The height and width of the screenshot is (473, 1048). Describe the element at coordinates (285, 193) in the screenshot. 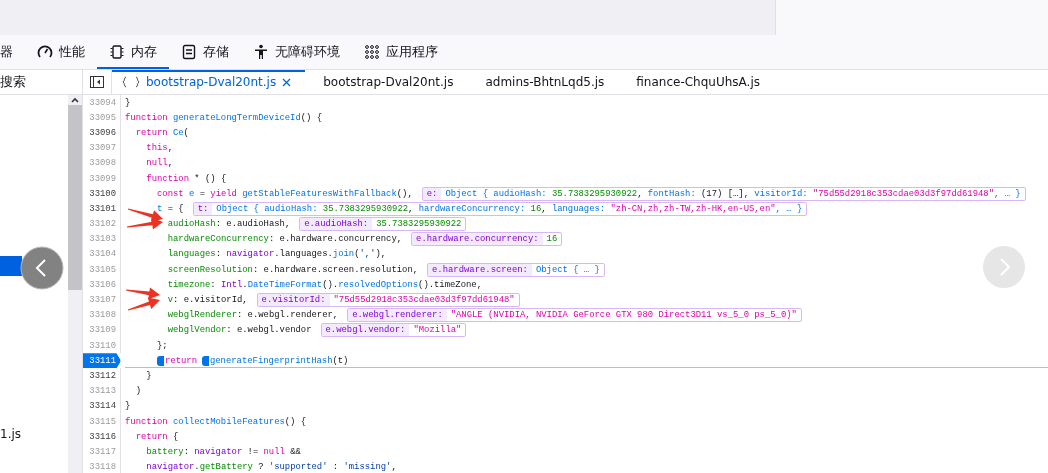

I see `code-line: const e = yield getStableFeaturesWithFallback(),` at that location.